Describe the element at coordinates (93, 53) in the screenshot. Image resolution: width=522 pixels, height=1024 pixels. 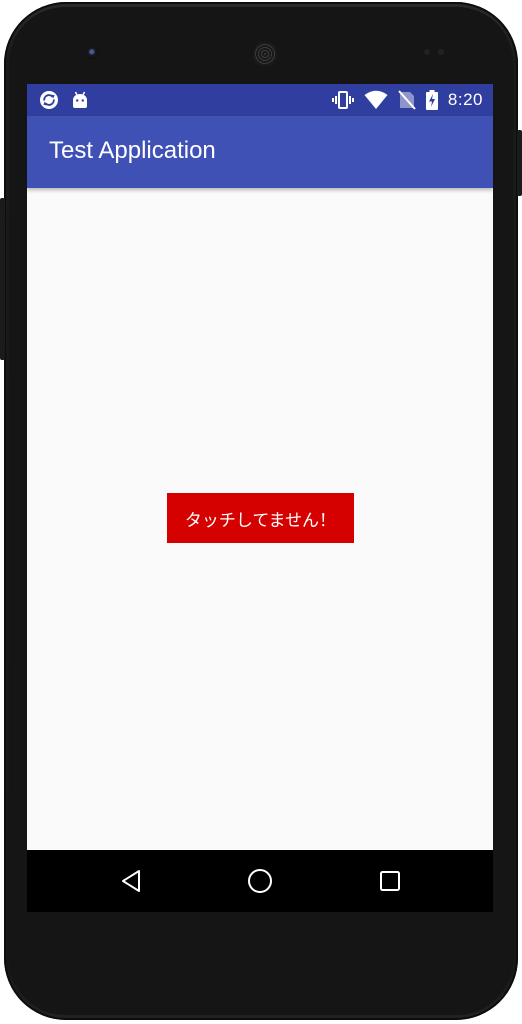
I see `front-camera` at that location.